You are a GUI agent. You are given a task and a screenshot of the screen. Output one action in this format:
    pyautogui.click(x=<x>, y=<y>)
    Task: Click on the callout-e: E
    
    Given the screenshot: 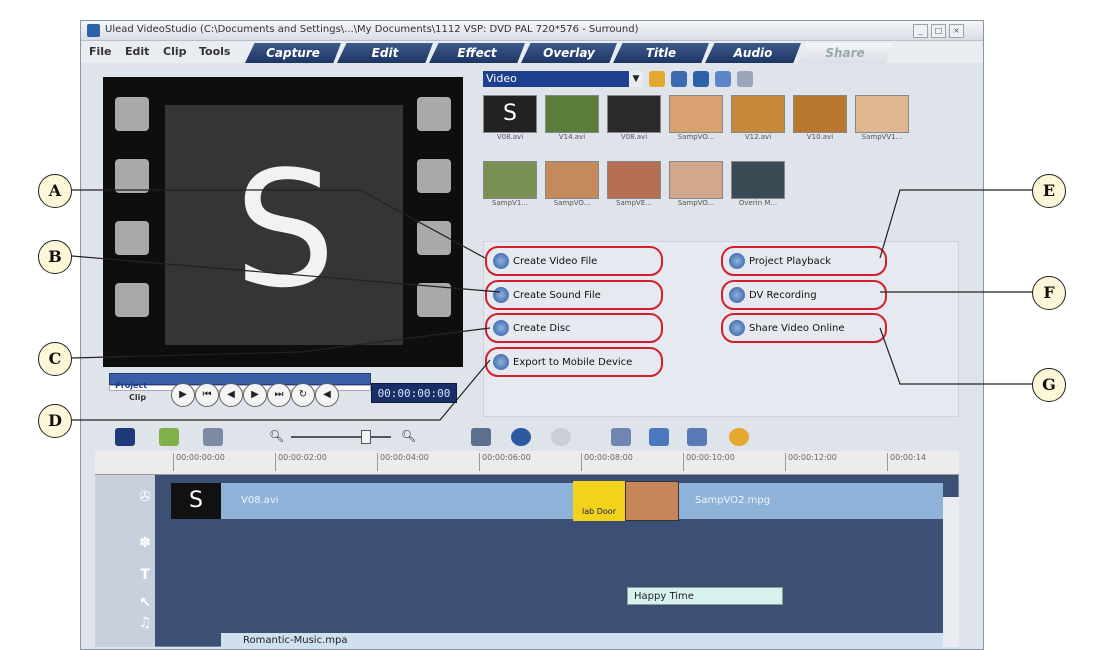 What is the action you would take?
    pyautogui.click(x=1049, y=191)
    